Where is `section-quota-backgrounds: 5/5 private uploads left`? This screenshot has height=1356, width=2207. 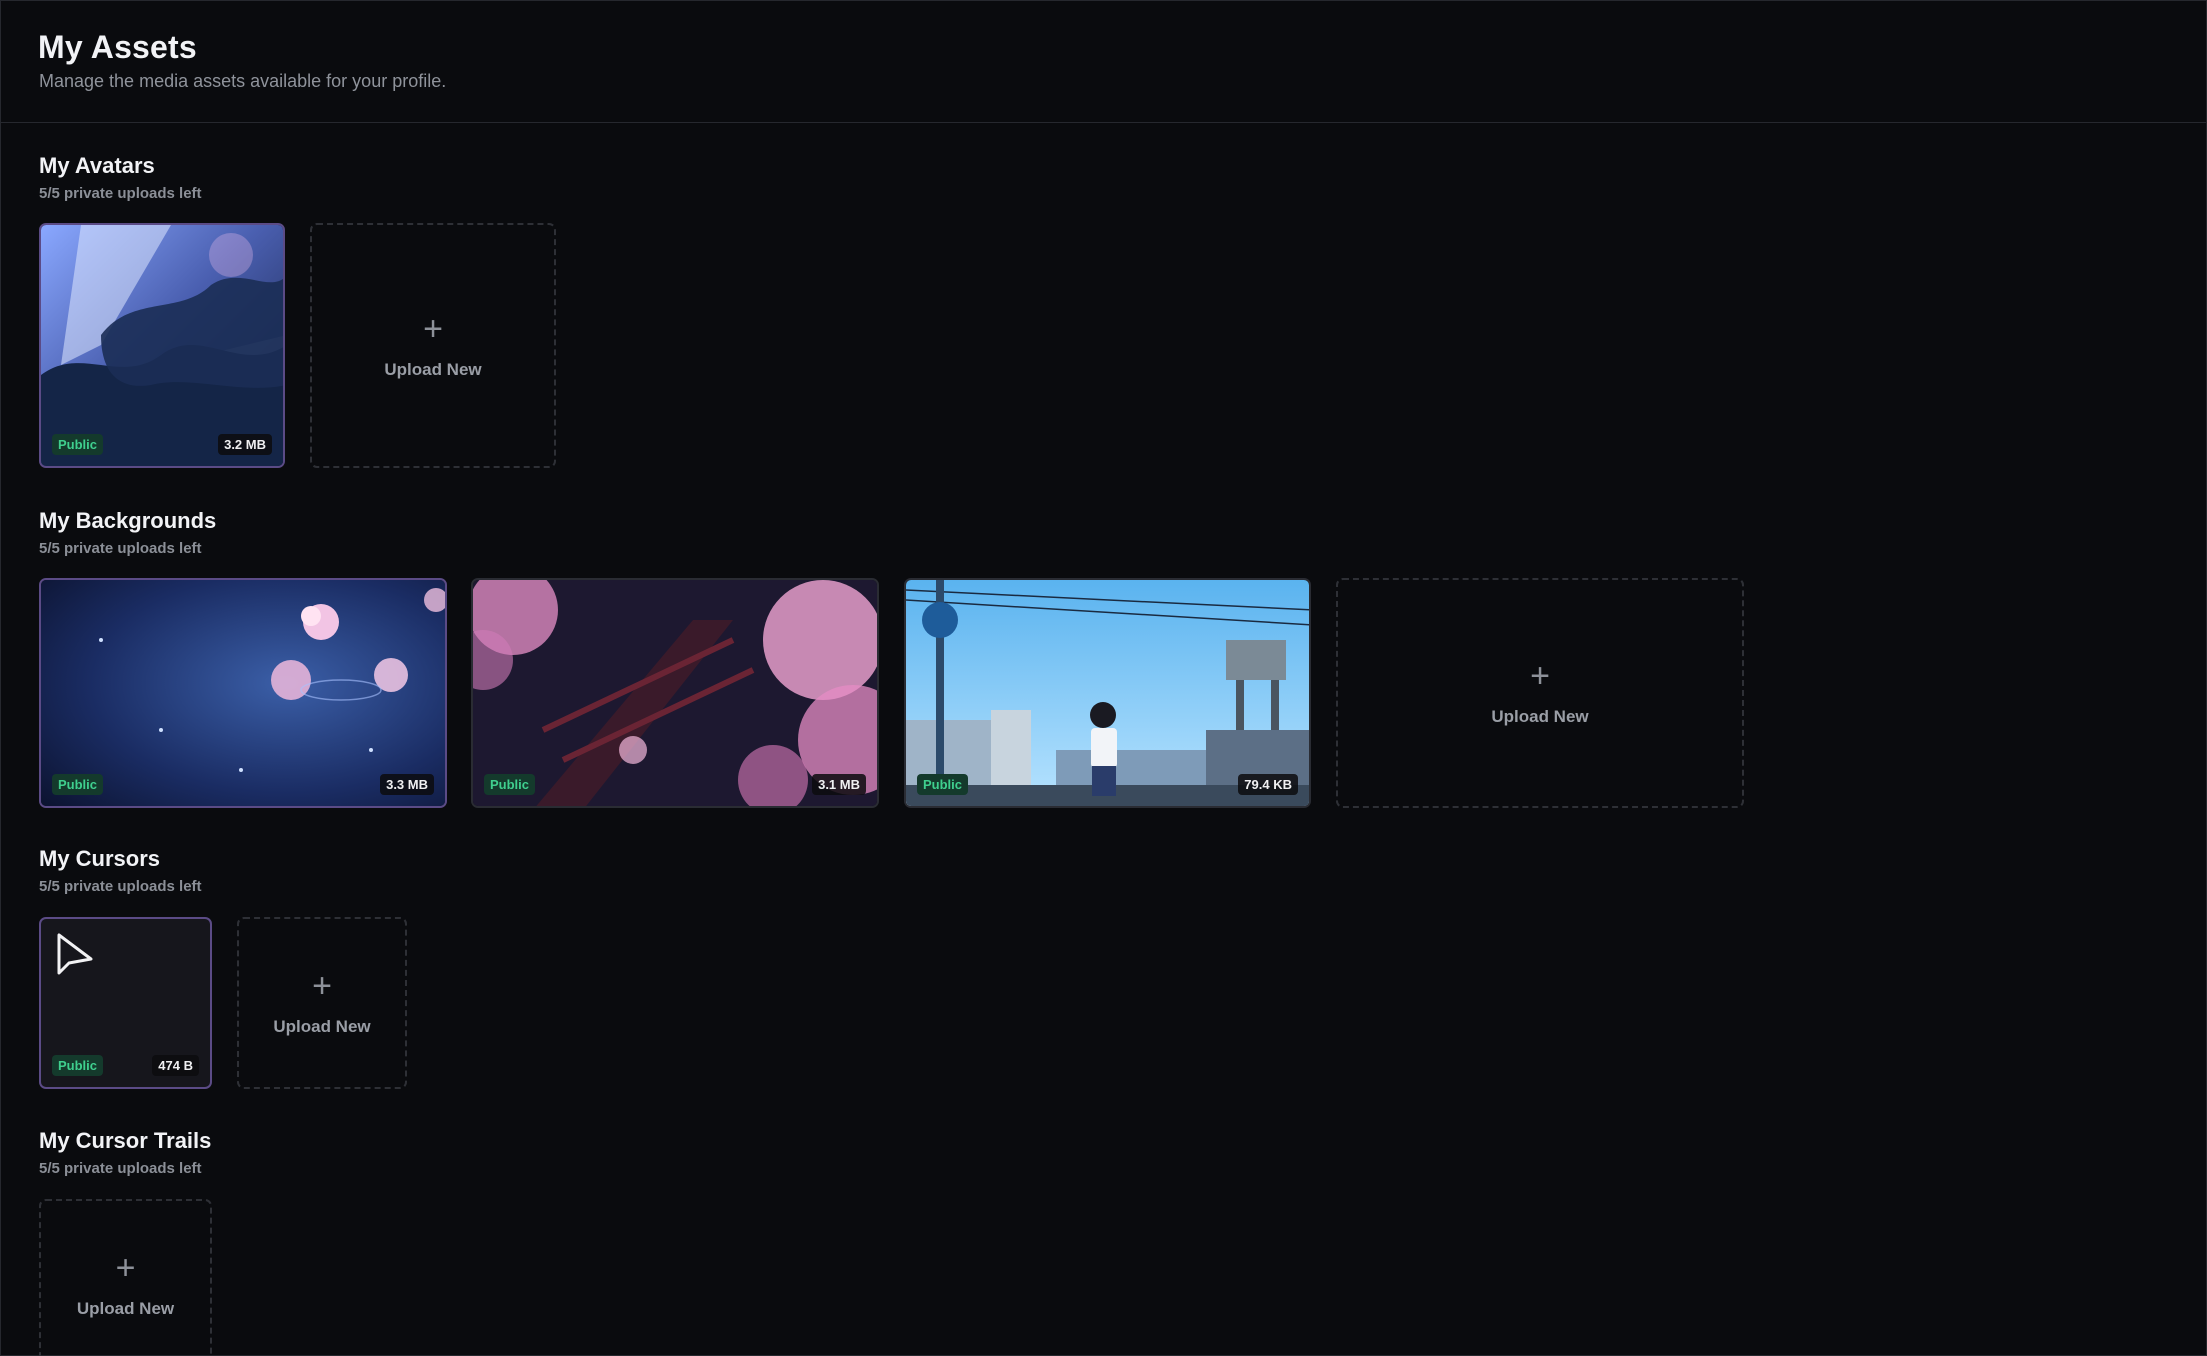 section-quota-backgrounds: 5/5 private uploads left is located at coordinates (120, 548).